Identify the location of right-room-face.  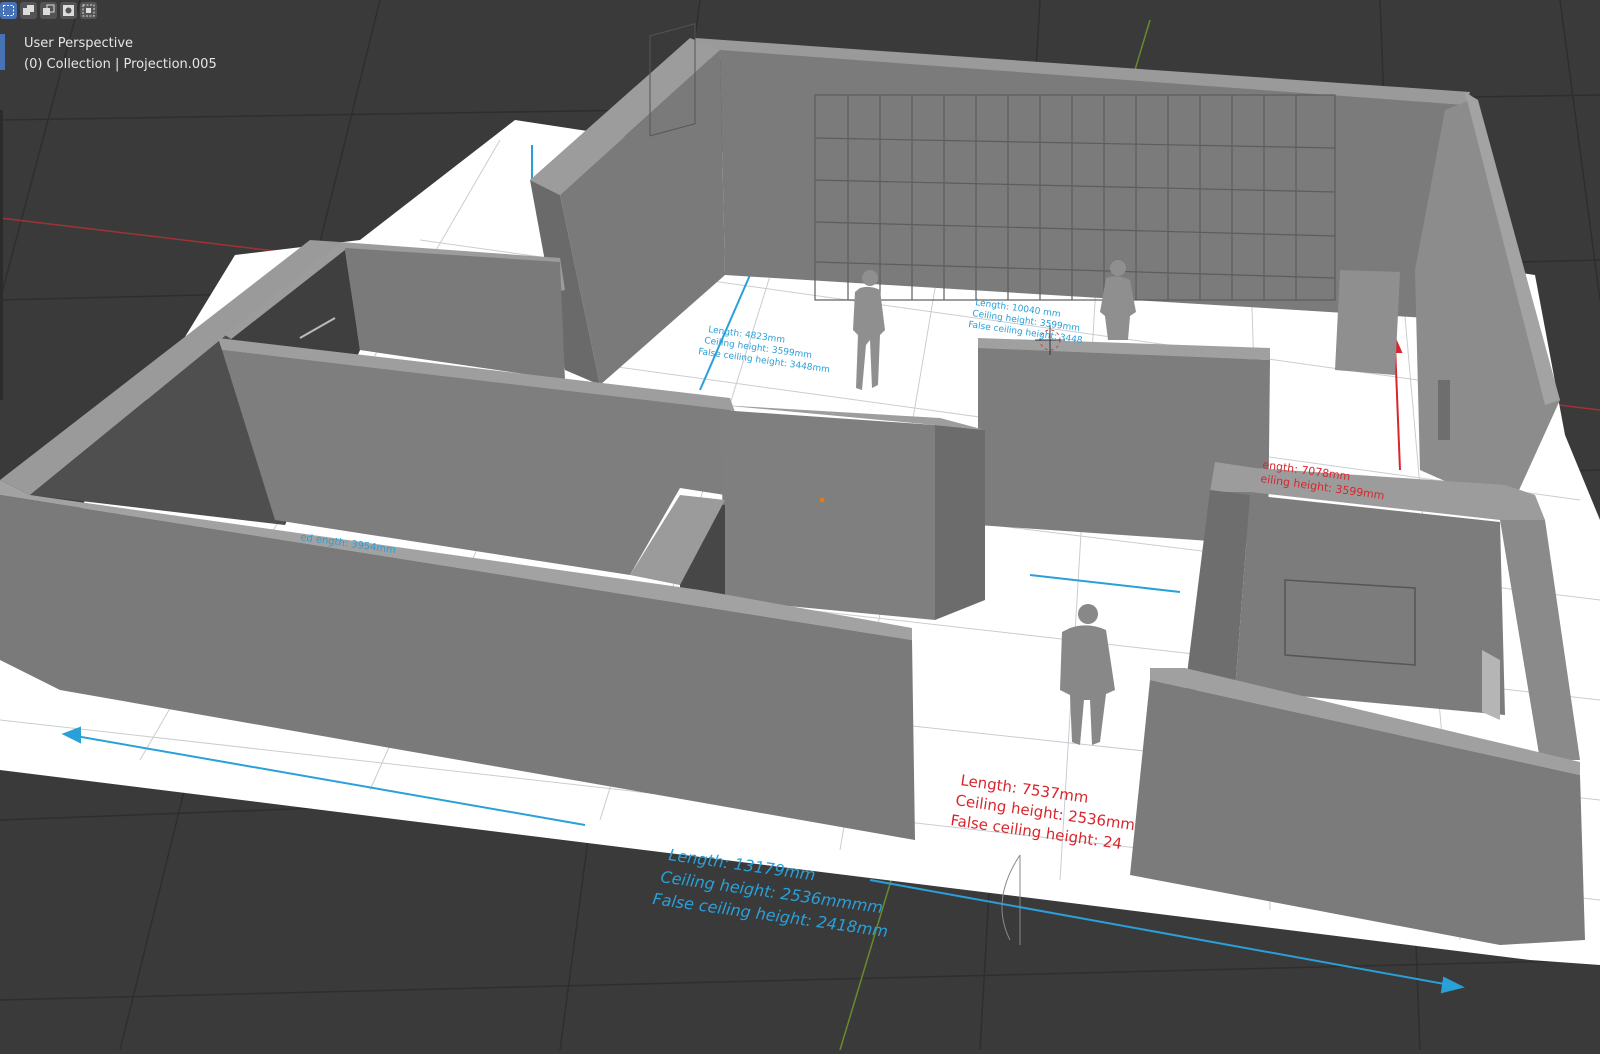
(1370, 605).